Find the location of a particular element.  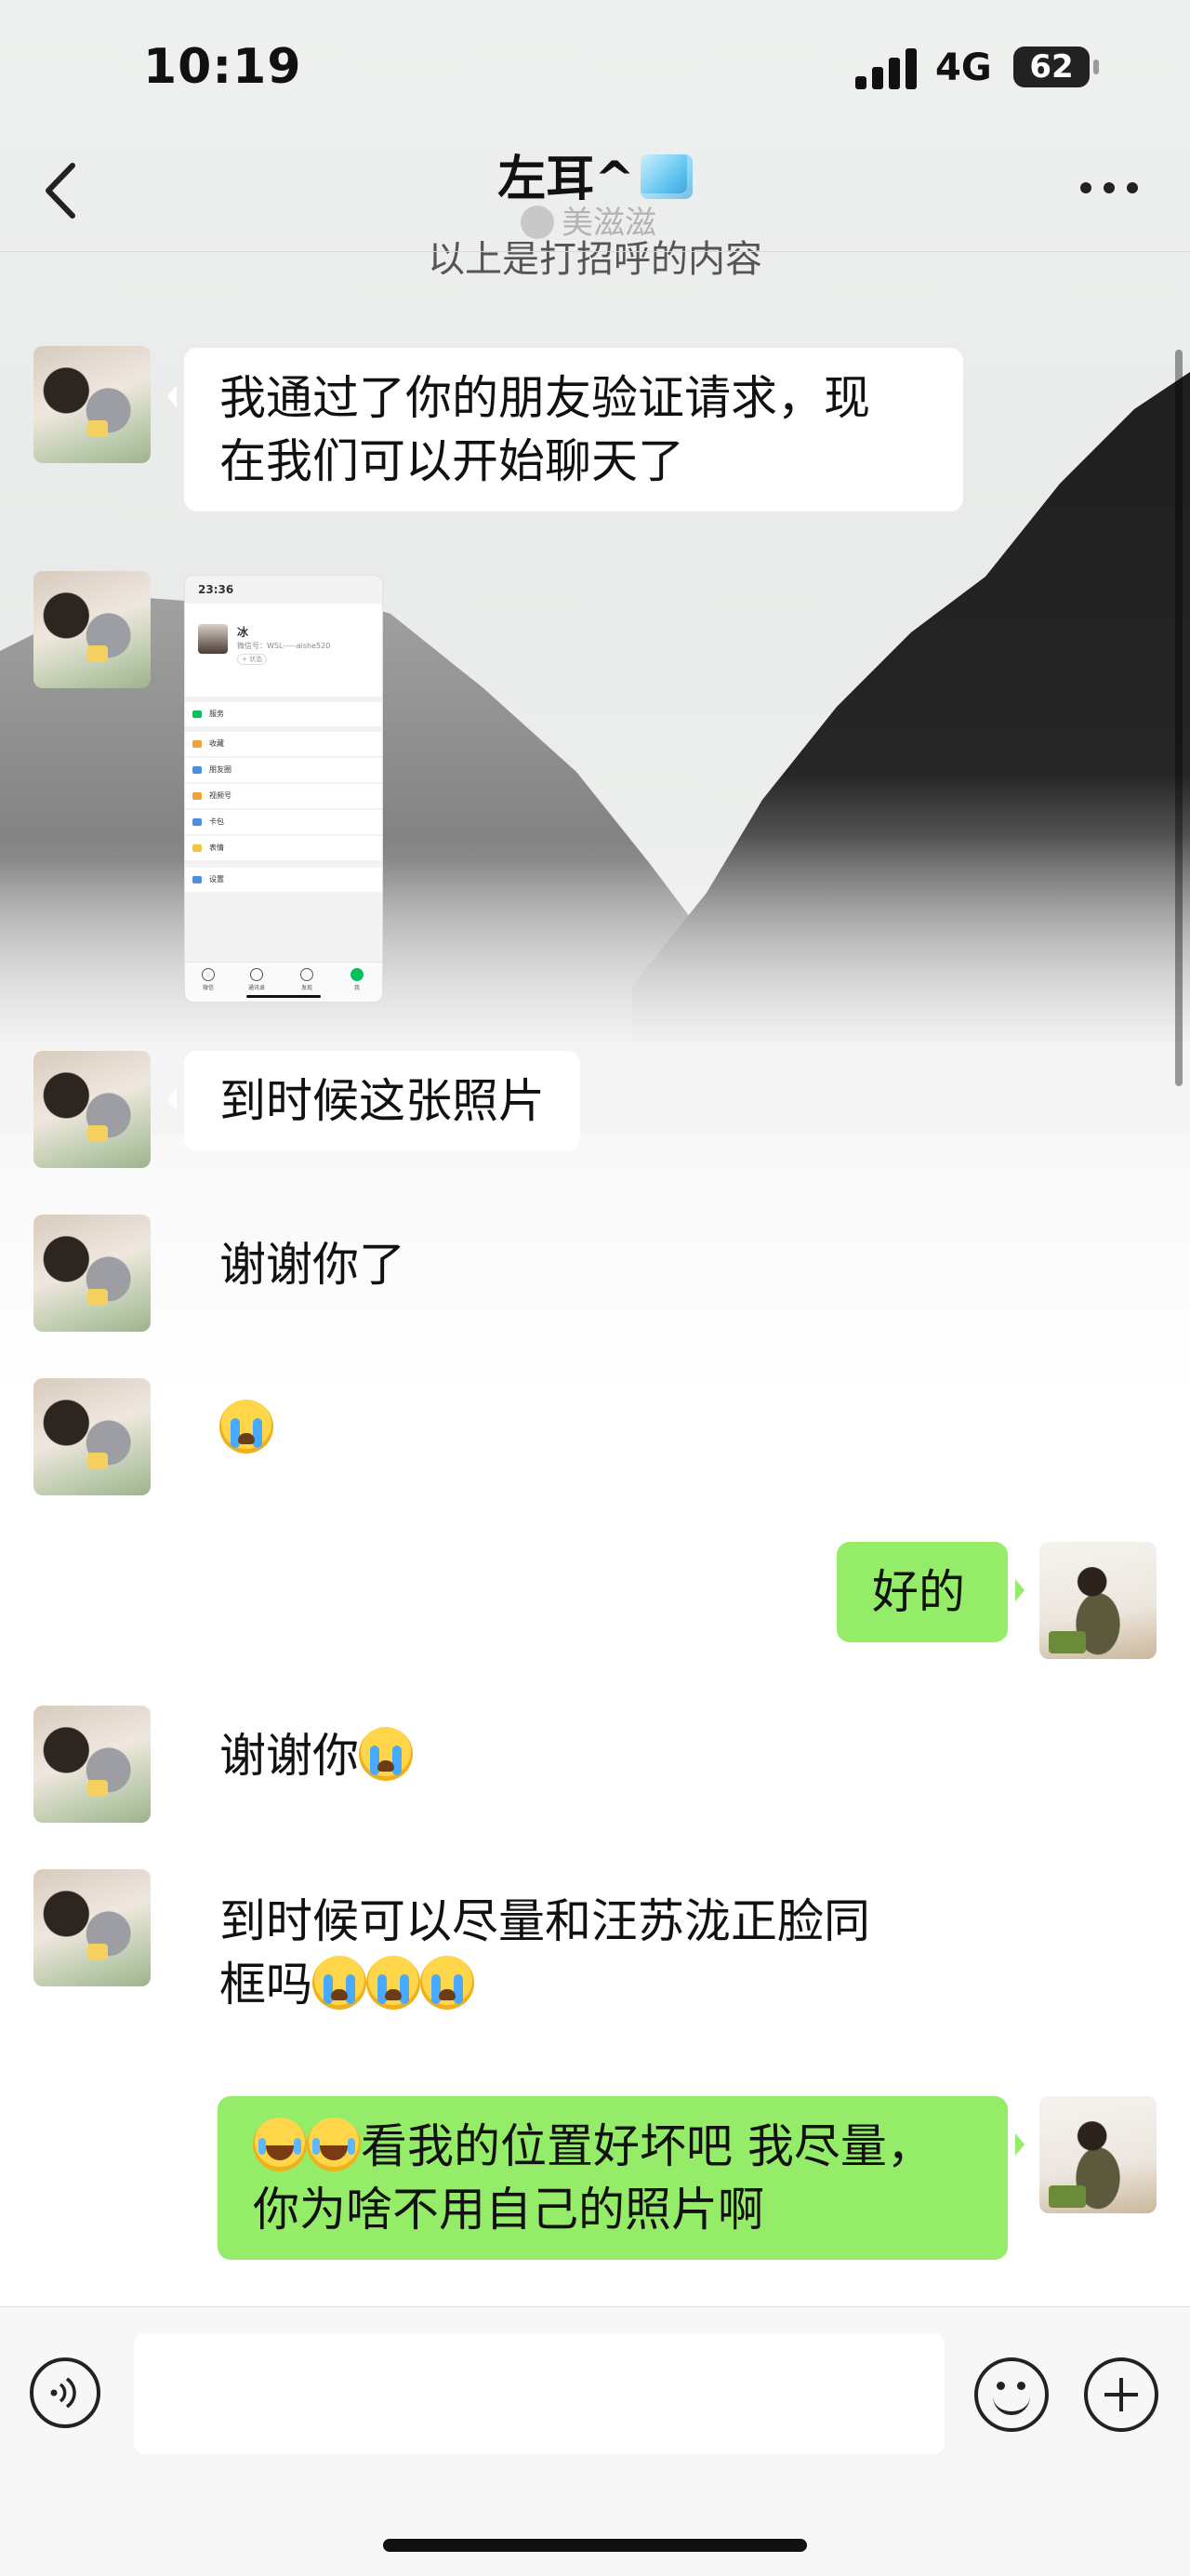

screenshot-home-indicator is located at coordinates (283, 996).